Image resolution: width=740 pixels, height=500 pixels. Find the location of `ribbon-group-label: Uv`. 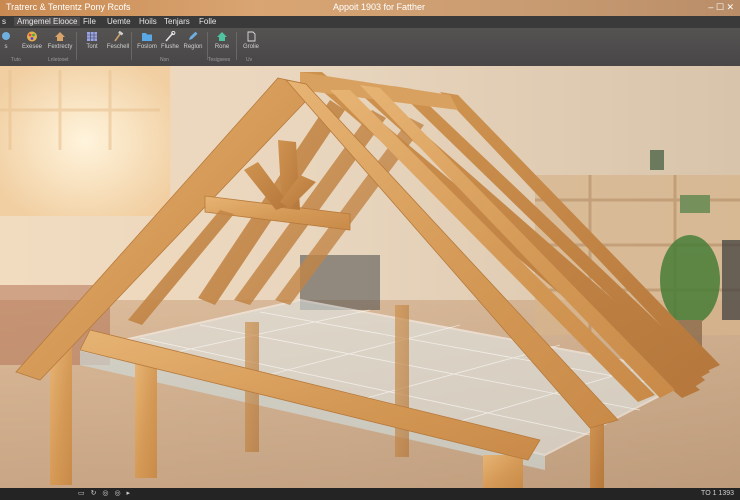

ribbon-group-label: Uv is located at coordinates (249, 60).